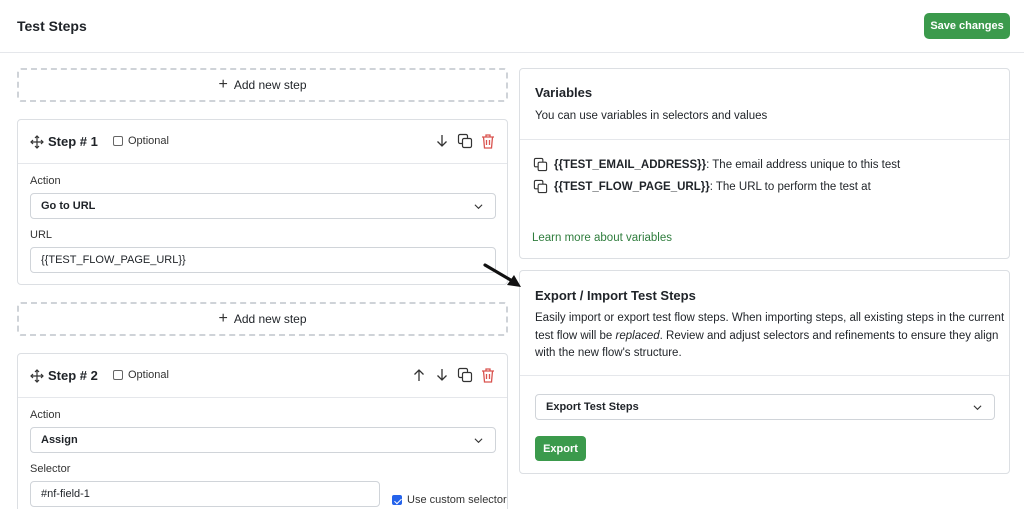 The width and height of the screenshot is (1024, 509). Describe the element at coordinates (65, 494) in the screenshot. I see `selector-input-value: #nf-field-1` at that location.